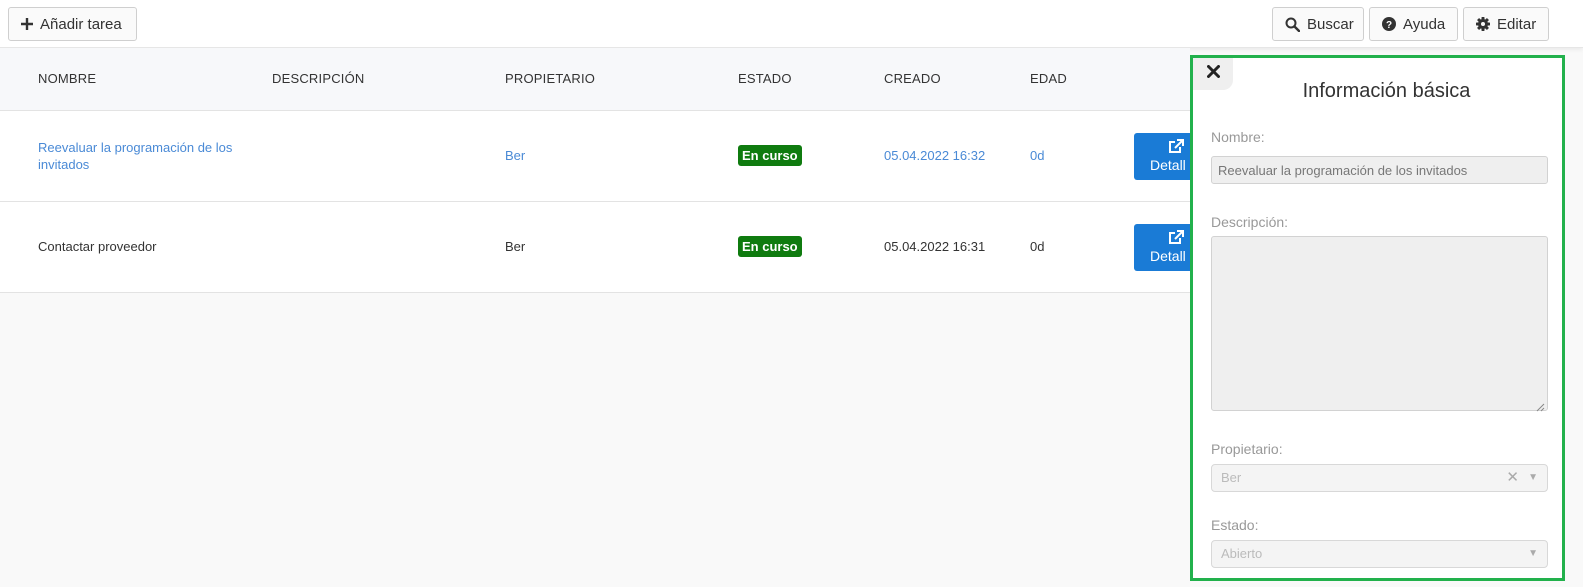 This screenshot has width=1583, height=587. I want to click on task-name: Contactar proveedor, so click(143, 246).